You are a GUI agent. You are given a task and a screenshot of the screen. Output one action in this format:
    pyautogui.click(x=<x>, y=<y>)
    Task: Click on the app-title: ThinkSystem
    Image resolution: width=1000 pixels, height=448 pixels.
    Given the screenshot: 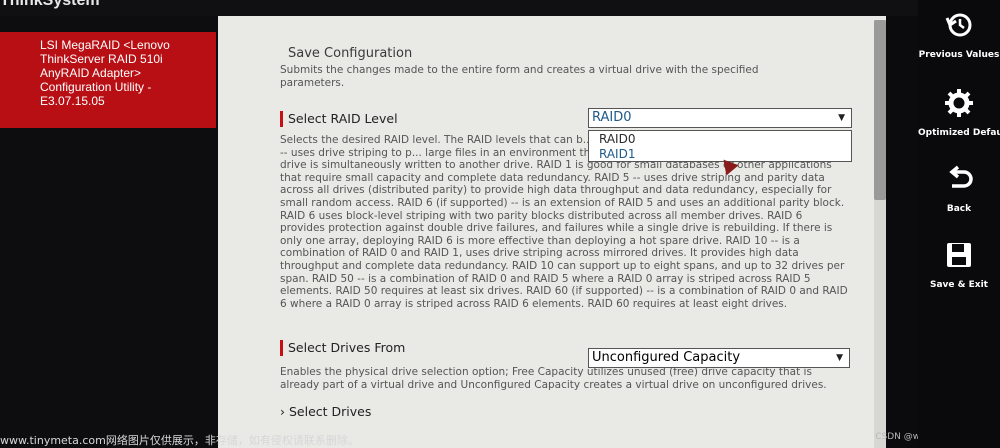 What is the action you would take?
    pyautogui.click(x=50, y=4)
    